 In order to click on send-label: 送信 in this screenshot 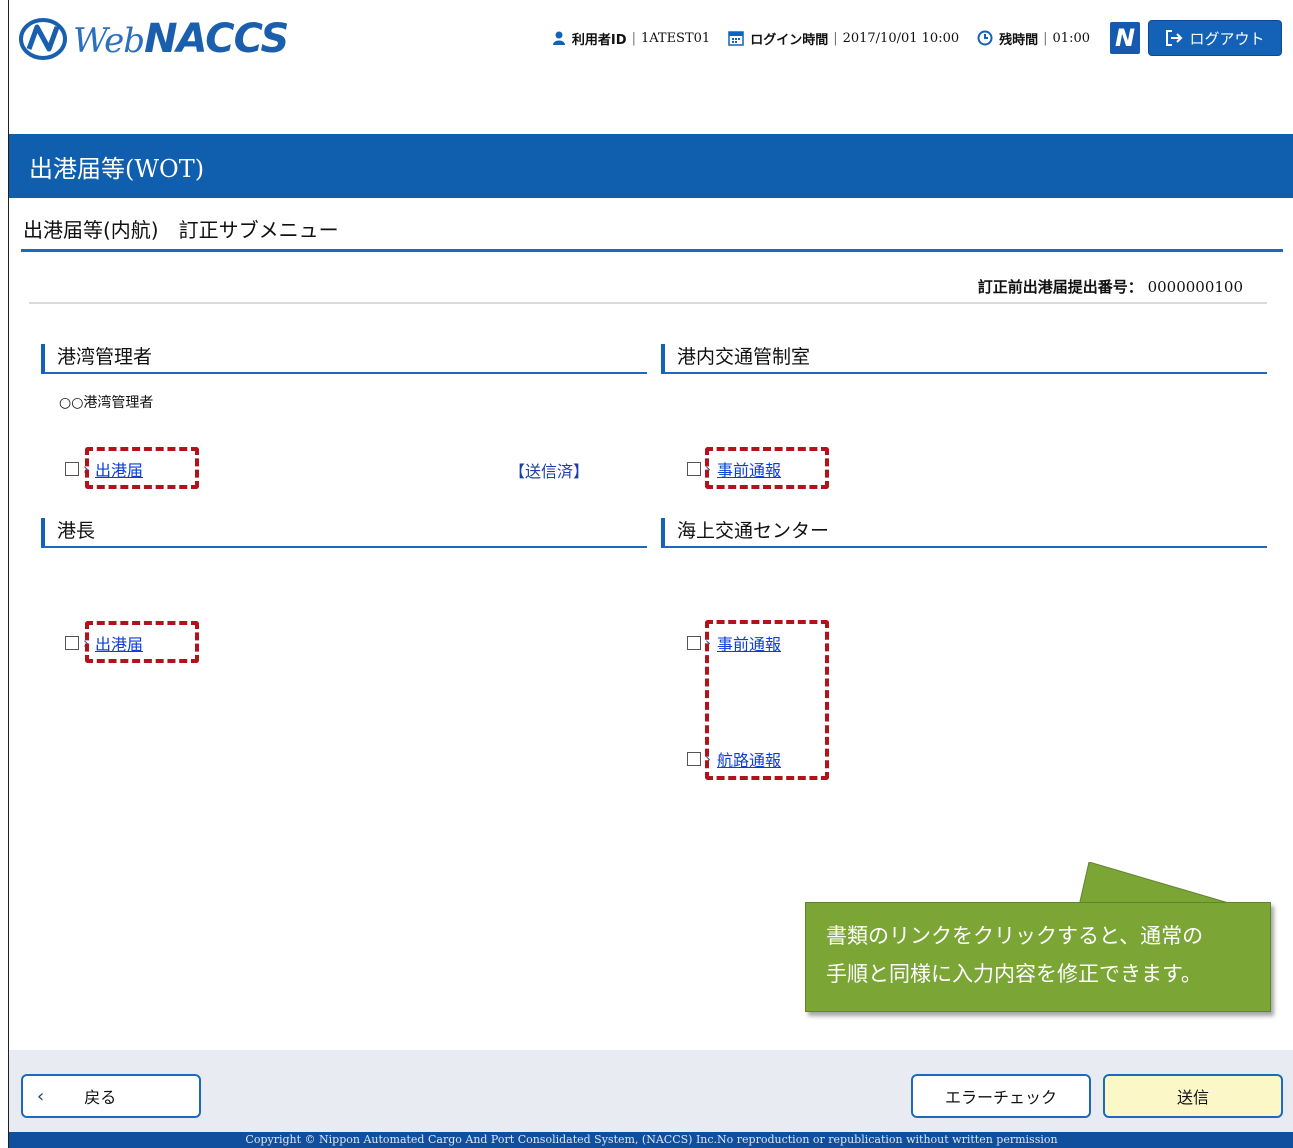, I will do `click(1192, 1097)`.